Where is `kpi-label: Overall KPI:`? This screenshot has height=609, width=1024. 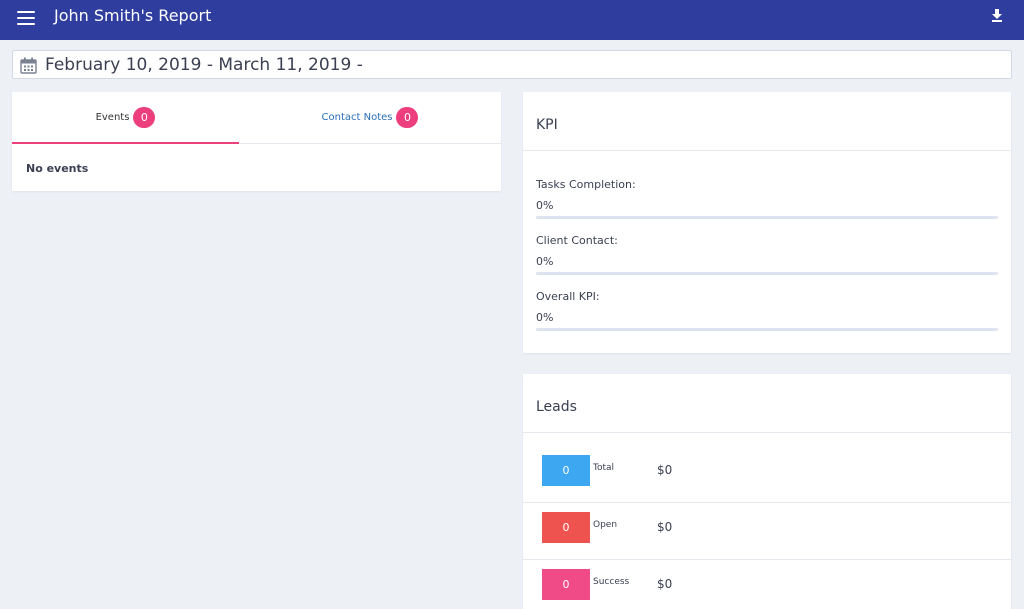 kpi-label: Overall KPI: is located at coordinates (568, 296).